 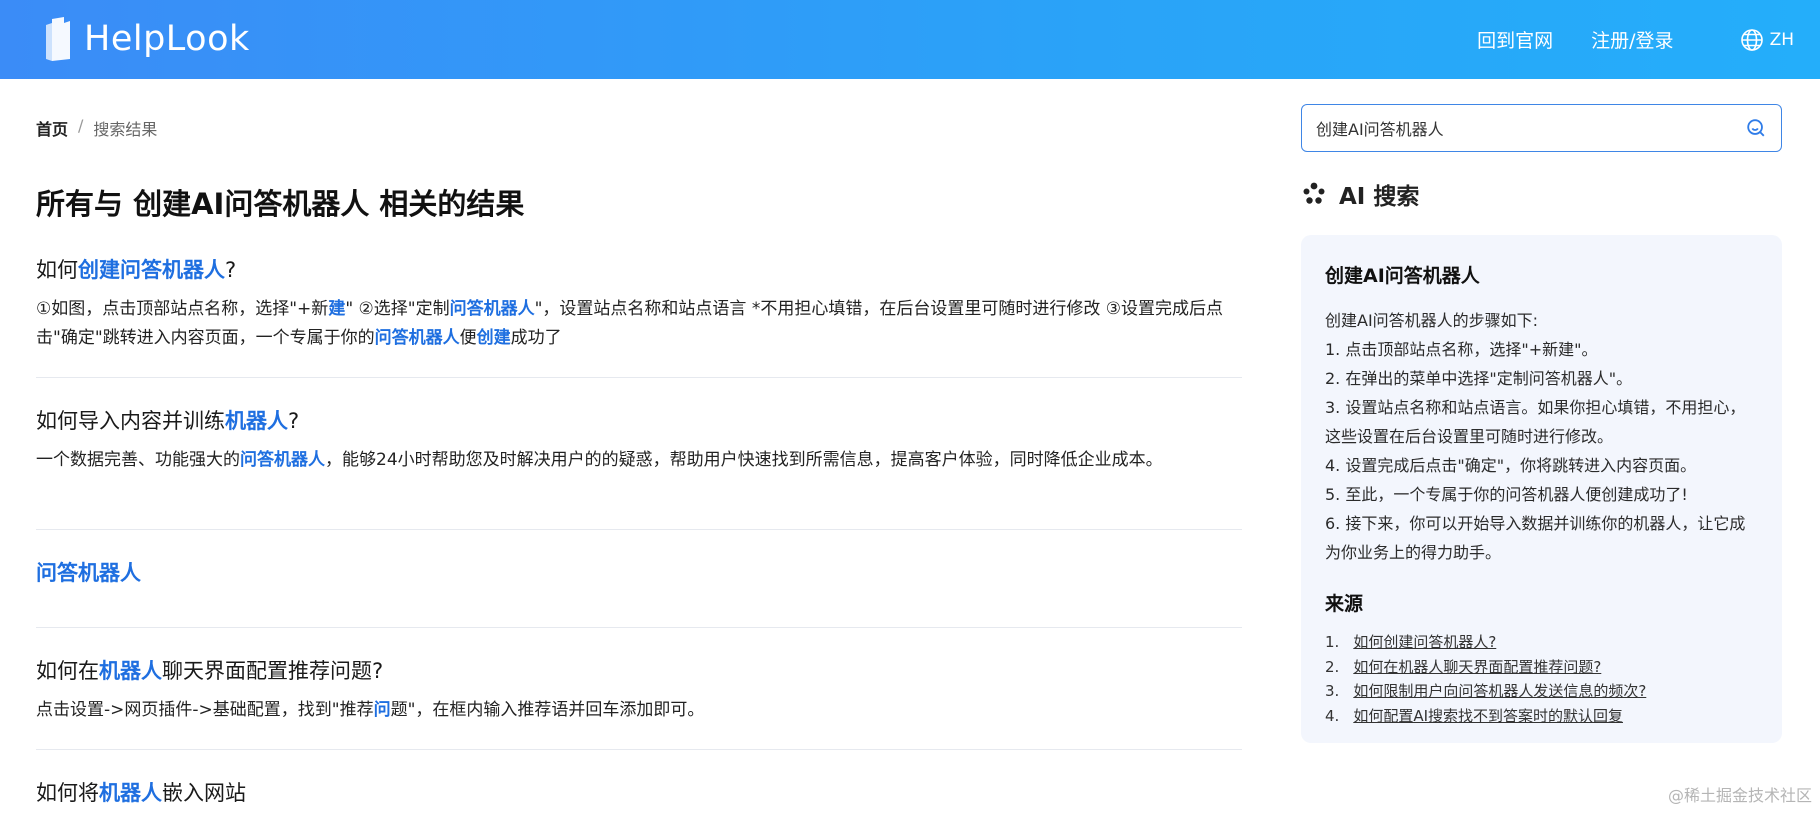 What do you see at coordinates (280, 204) in the screenshot?
I see `page-title: 所有与 创建AI问答机器人 相关的结果` at bounding box center [280, 204].